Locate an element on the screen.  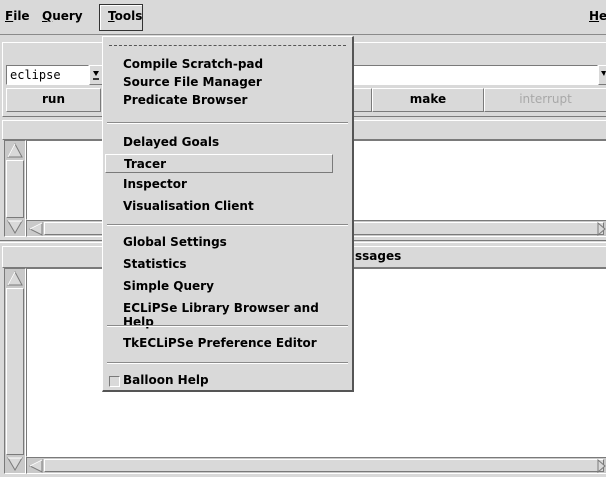
tools-mnemonic: T is located at coordinates (111, 16).